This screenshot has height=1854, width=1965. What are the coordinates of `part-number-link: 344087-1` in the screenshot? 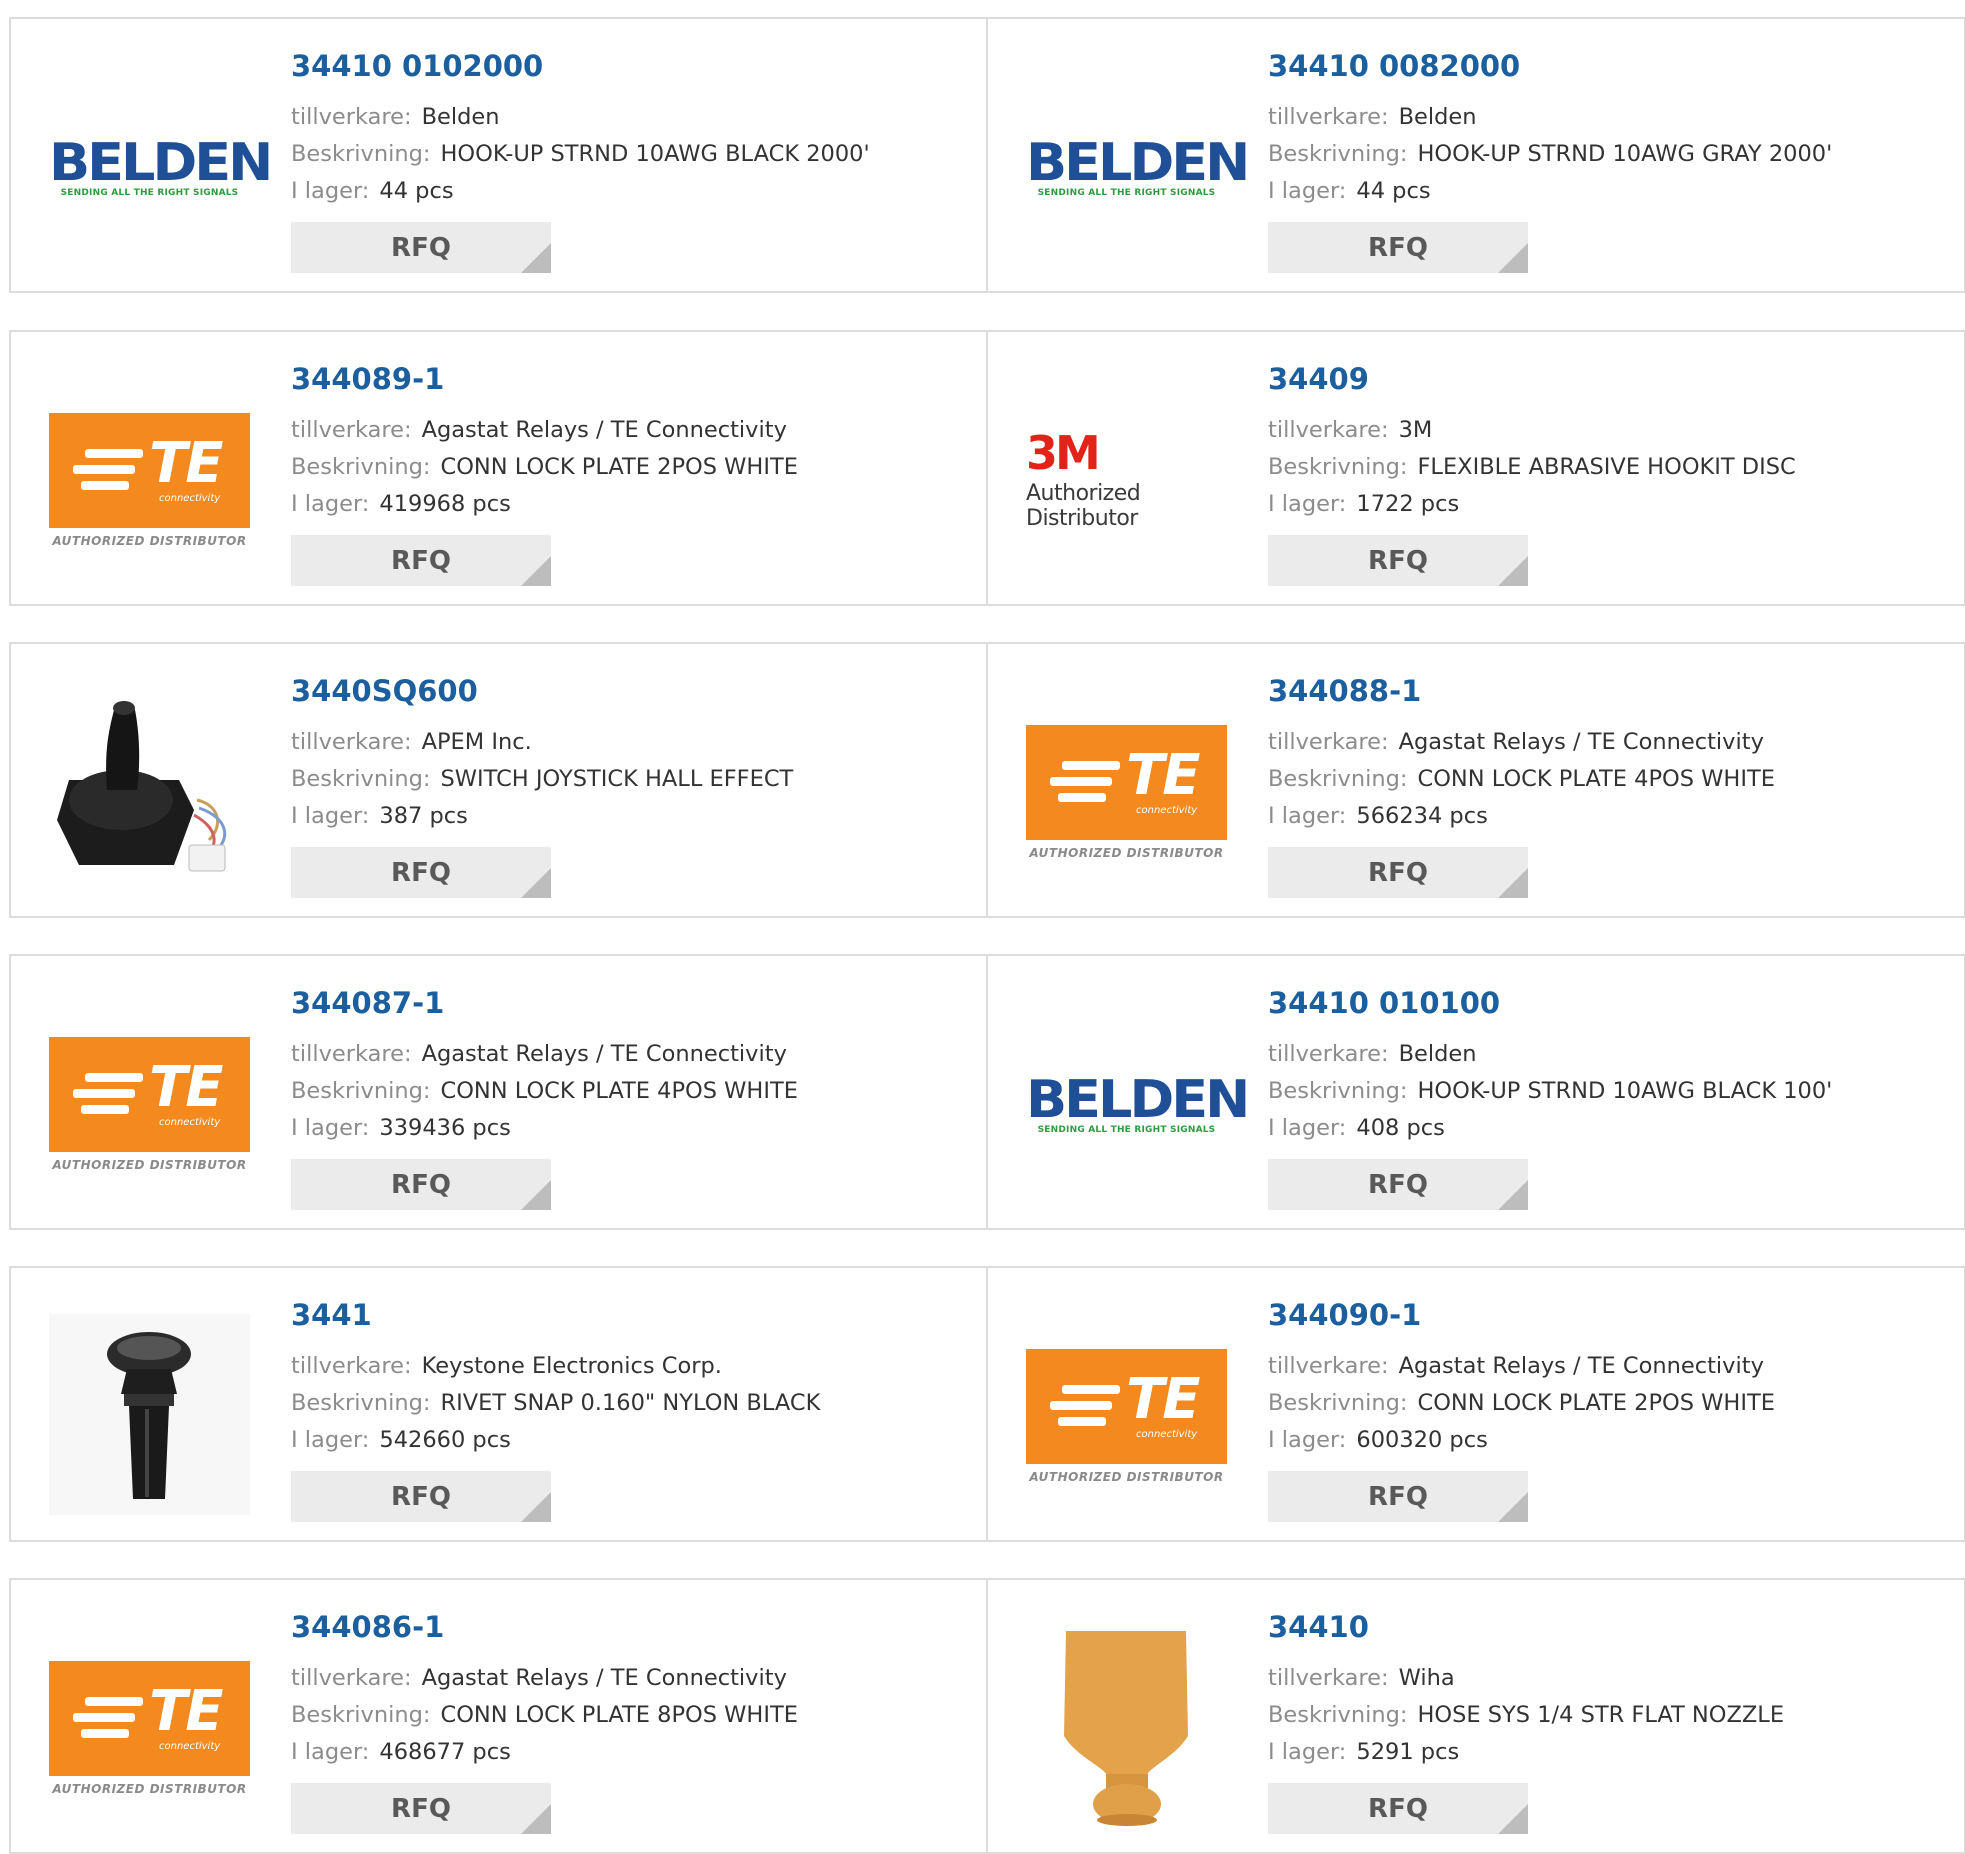 It's located at (367, 1003).